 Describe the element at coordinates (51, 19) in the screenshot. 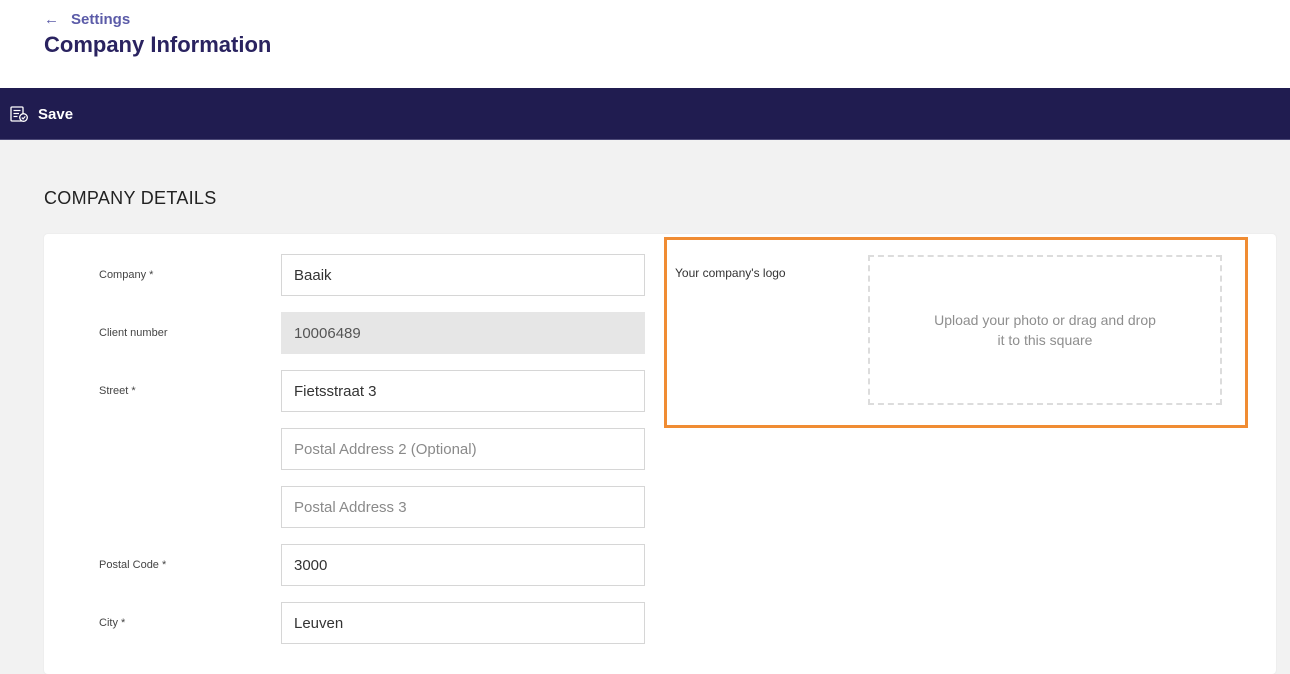

I see `arrow-left-icon: ←` at that location.